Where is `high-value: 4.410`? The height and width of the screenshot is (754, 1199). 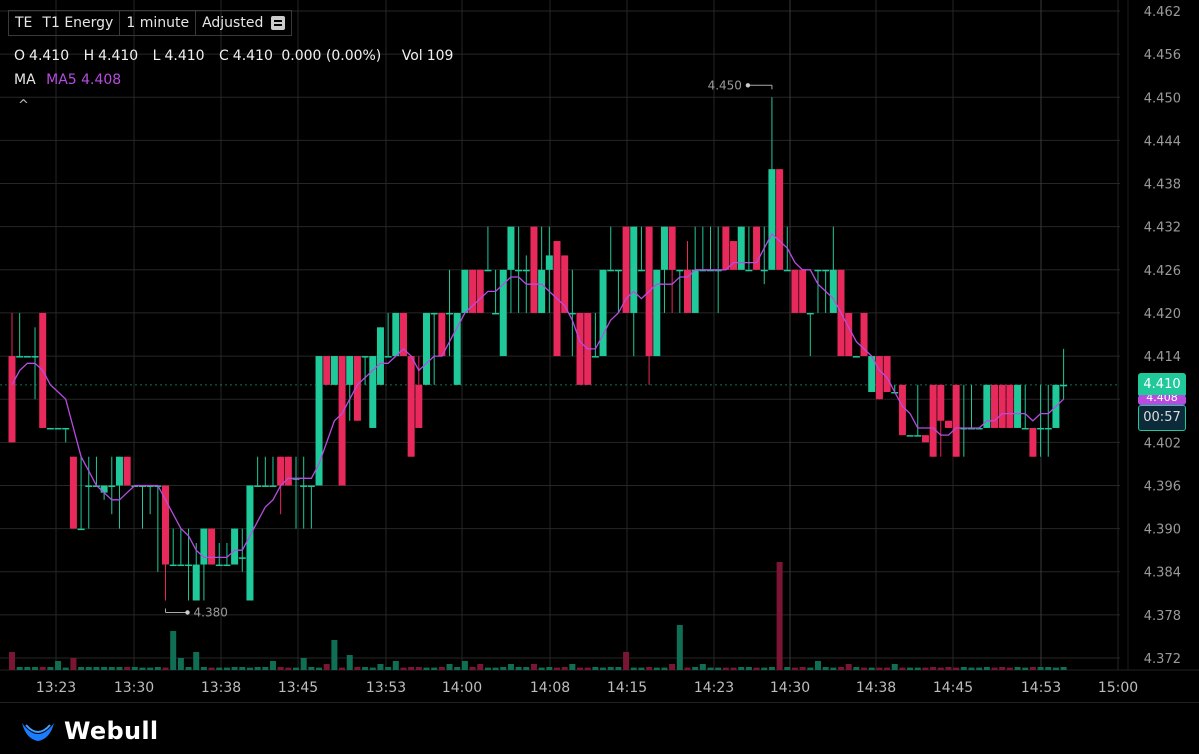
high-value: 4.410 is located at coordinates (118, 56).